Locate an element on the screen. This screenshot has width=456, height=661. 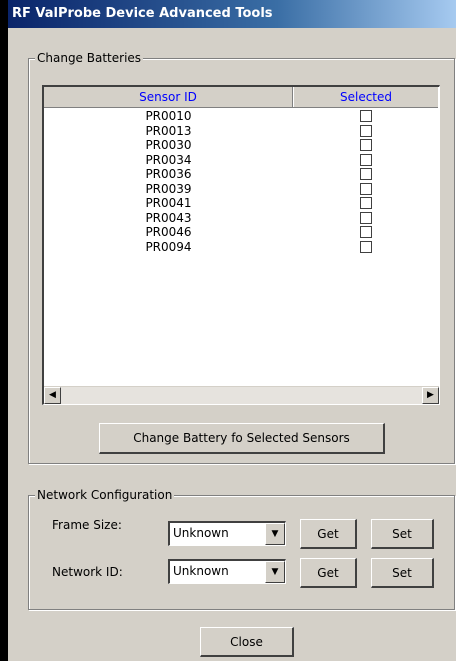
sensor-id: PR0036 is located at coordinates (168, 174).